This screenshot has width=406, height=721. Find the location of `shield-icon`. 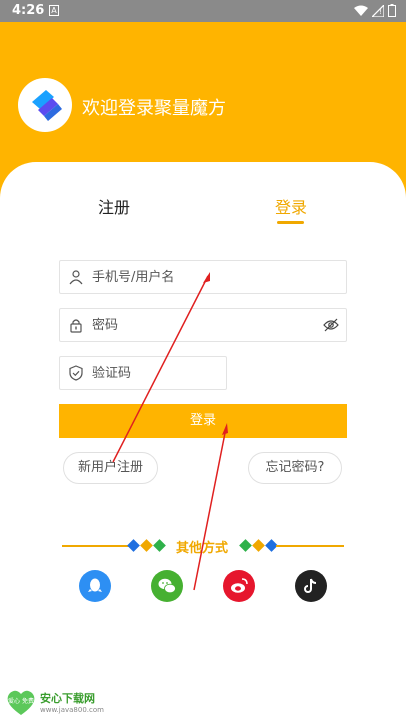

shield-icon is located at coordinates (76, 373).